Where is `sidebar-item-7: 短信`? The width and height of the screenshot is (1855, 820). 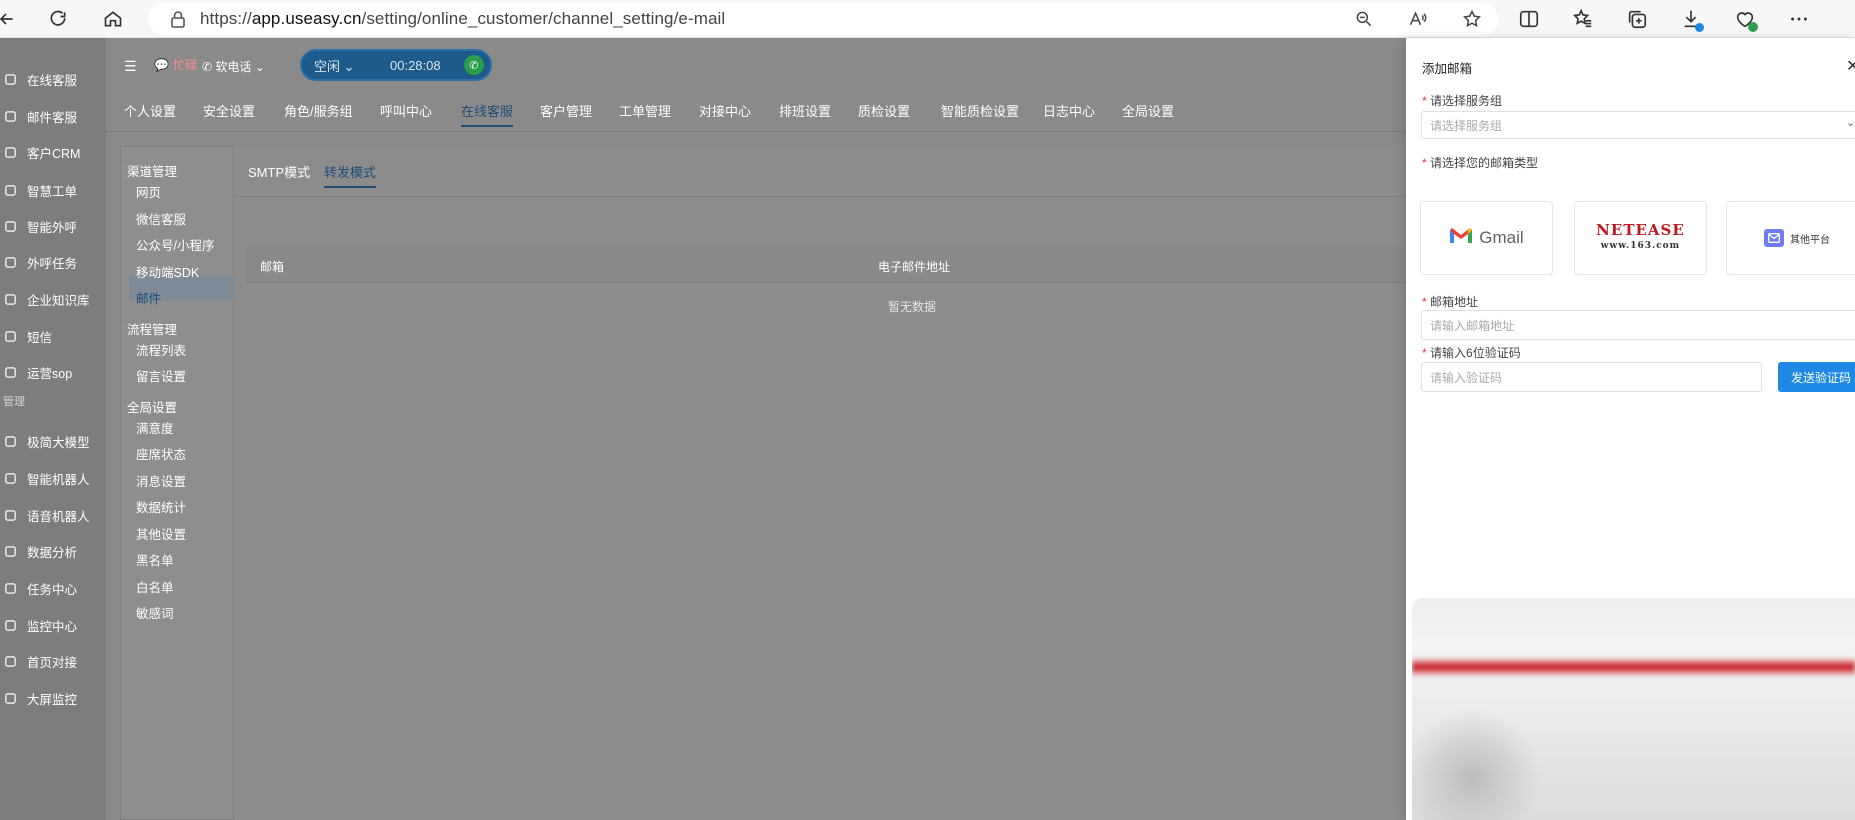 sidebar-item-7: 短信 is located at coordinates (53, 336).